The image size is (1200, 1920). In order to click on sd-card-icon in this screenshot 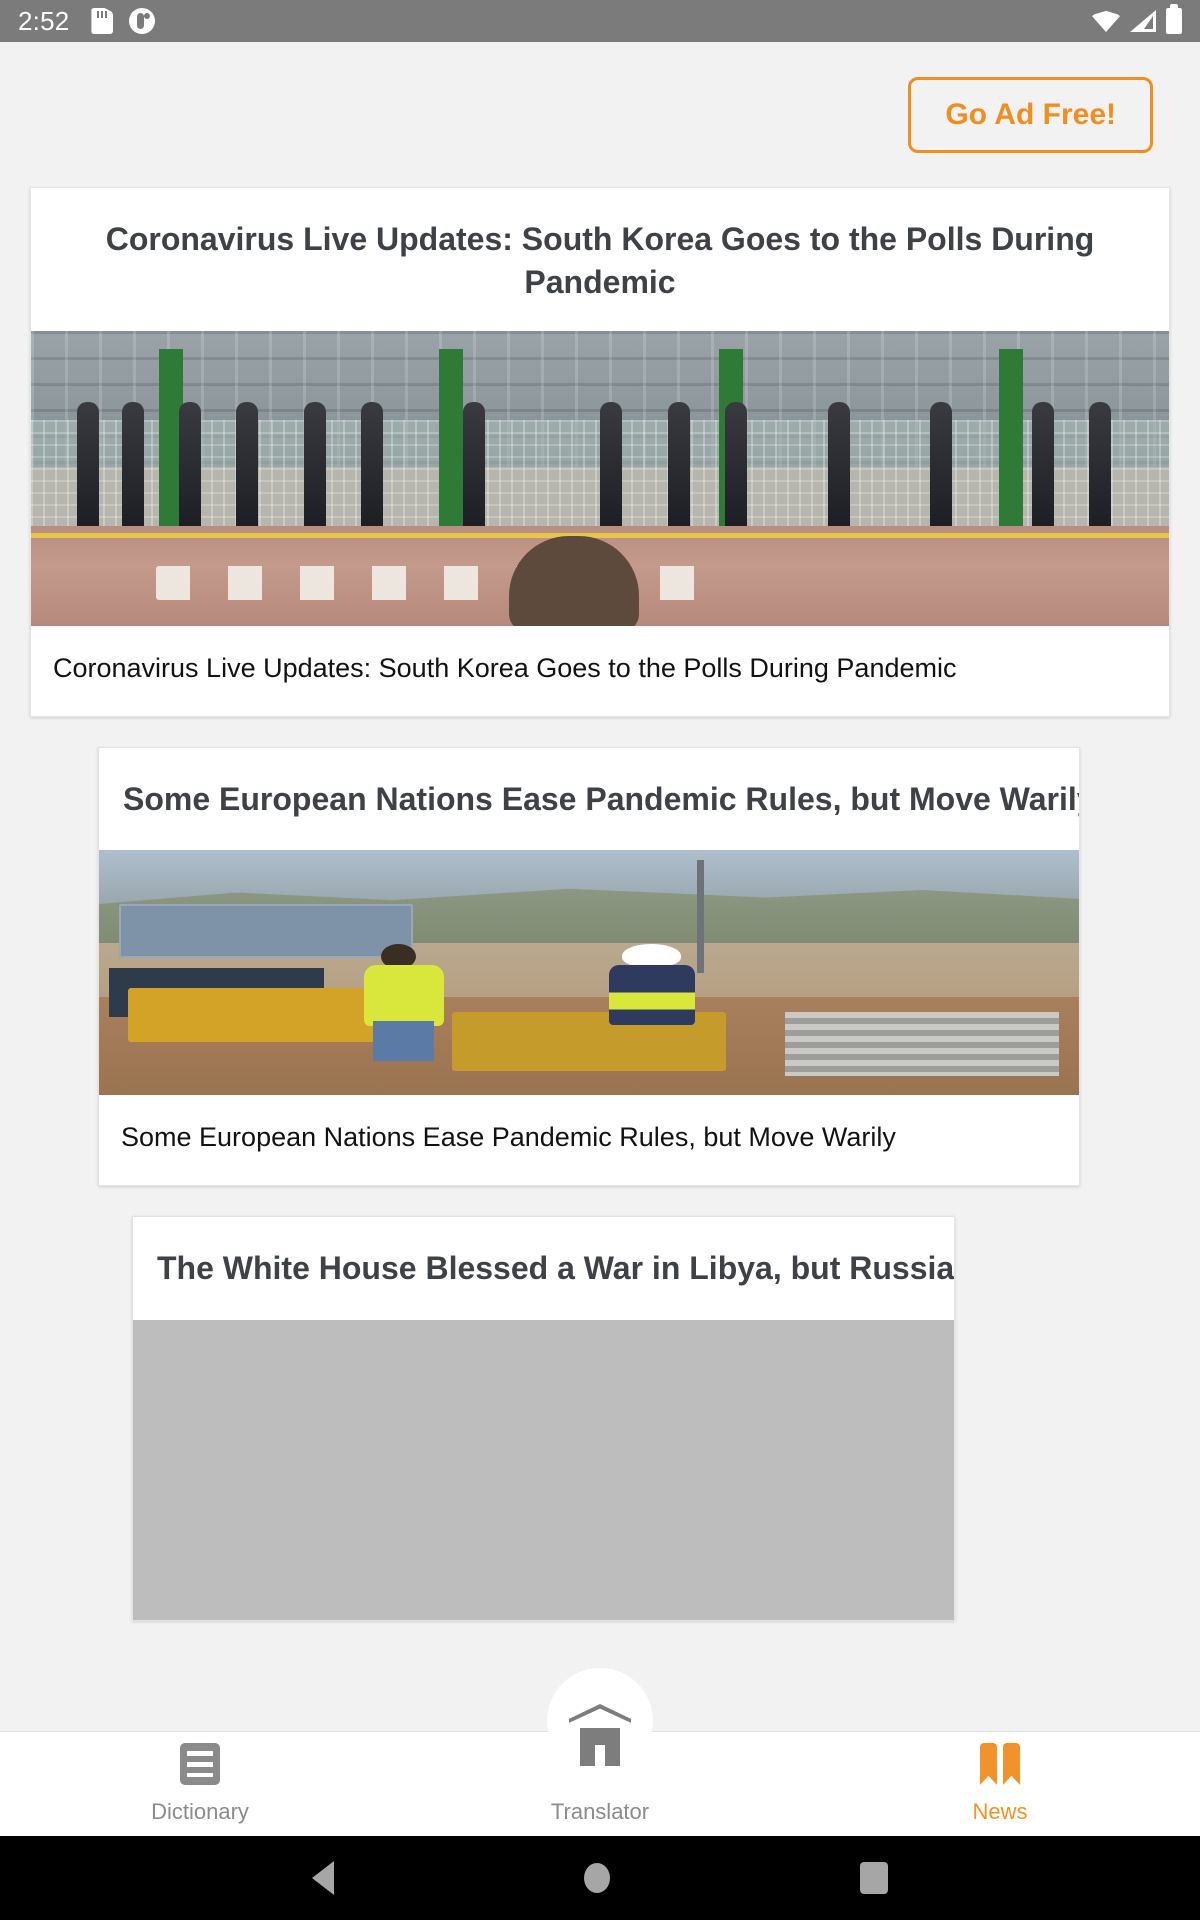, I will do `click(102, 21)`.